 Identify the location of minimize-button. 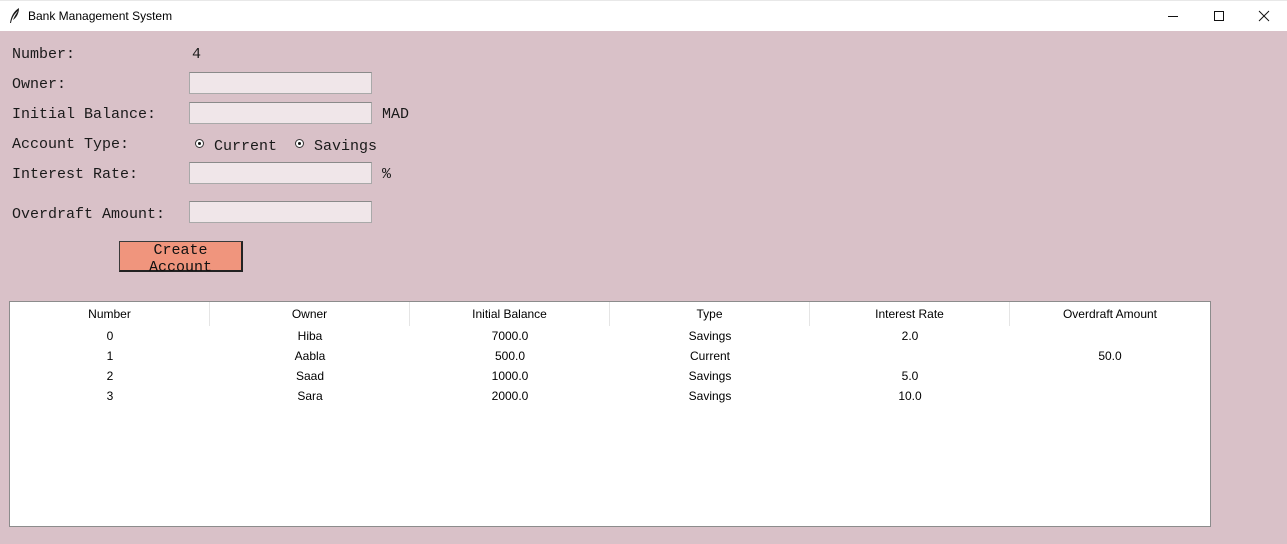
(1173, 16).